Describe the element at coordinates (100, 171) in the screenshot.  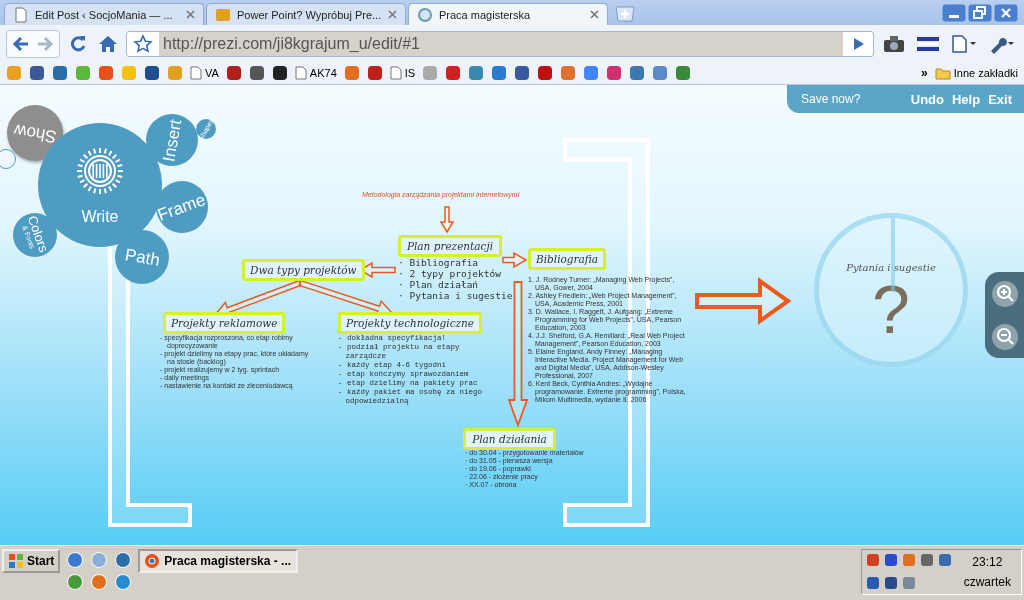
I see `prezi-logo-icon` at that location.